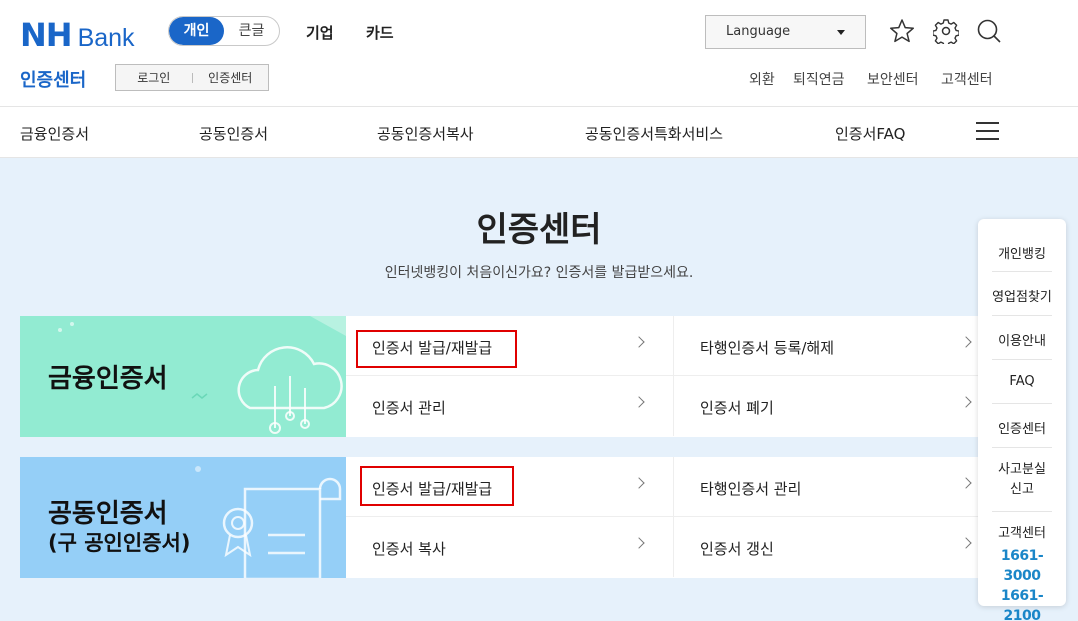  What do you see at coordinates (539, 32) in the screenshot?
I see `header: NH Bank 개인 큰글 기업 카드 Language` at bounding box center [539, 32].